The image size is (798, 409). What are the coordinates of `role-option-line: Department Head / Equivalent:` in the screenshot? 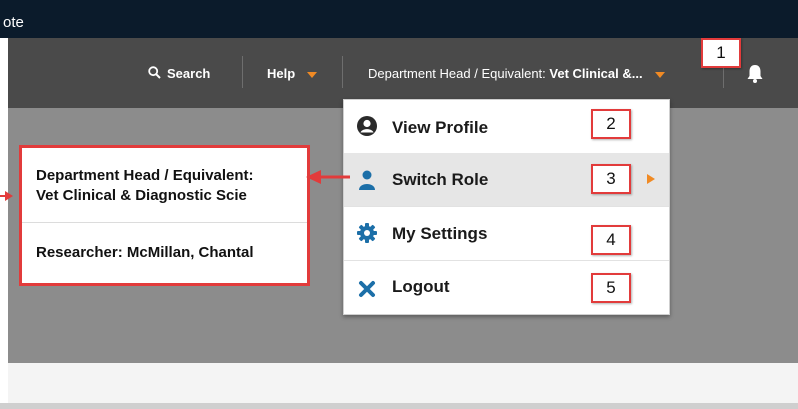 It's located at (145, 175).